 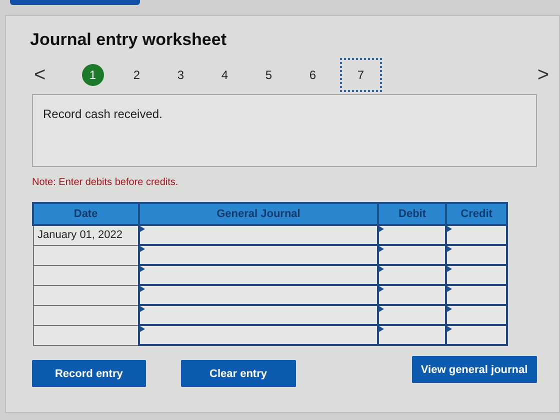 I want to click on step-tab: 2, so click(x=137, y=75).